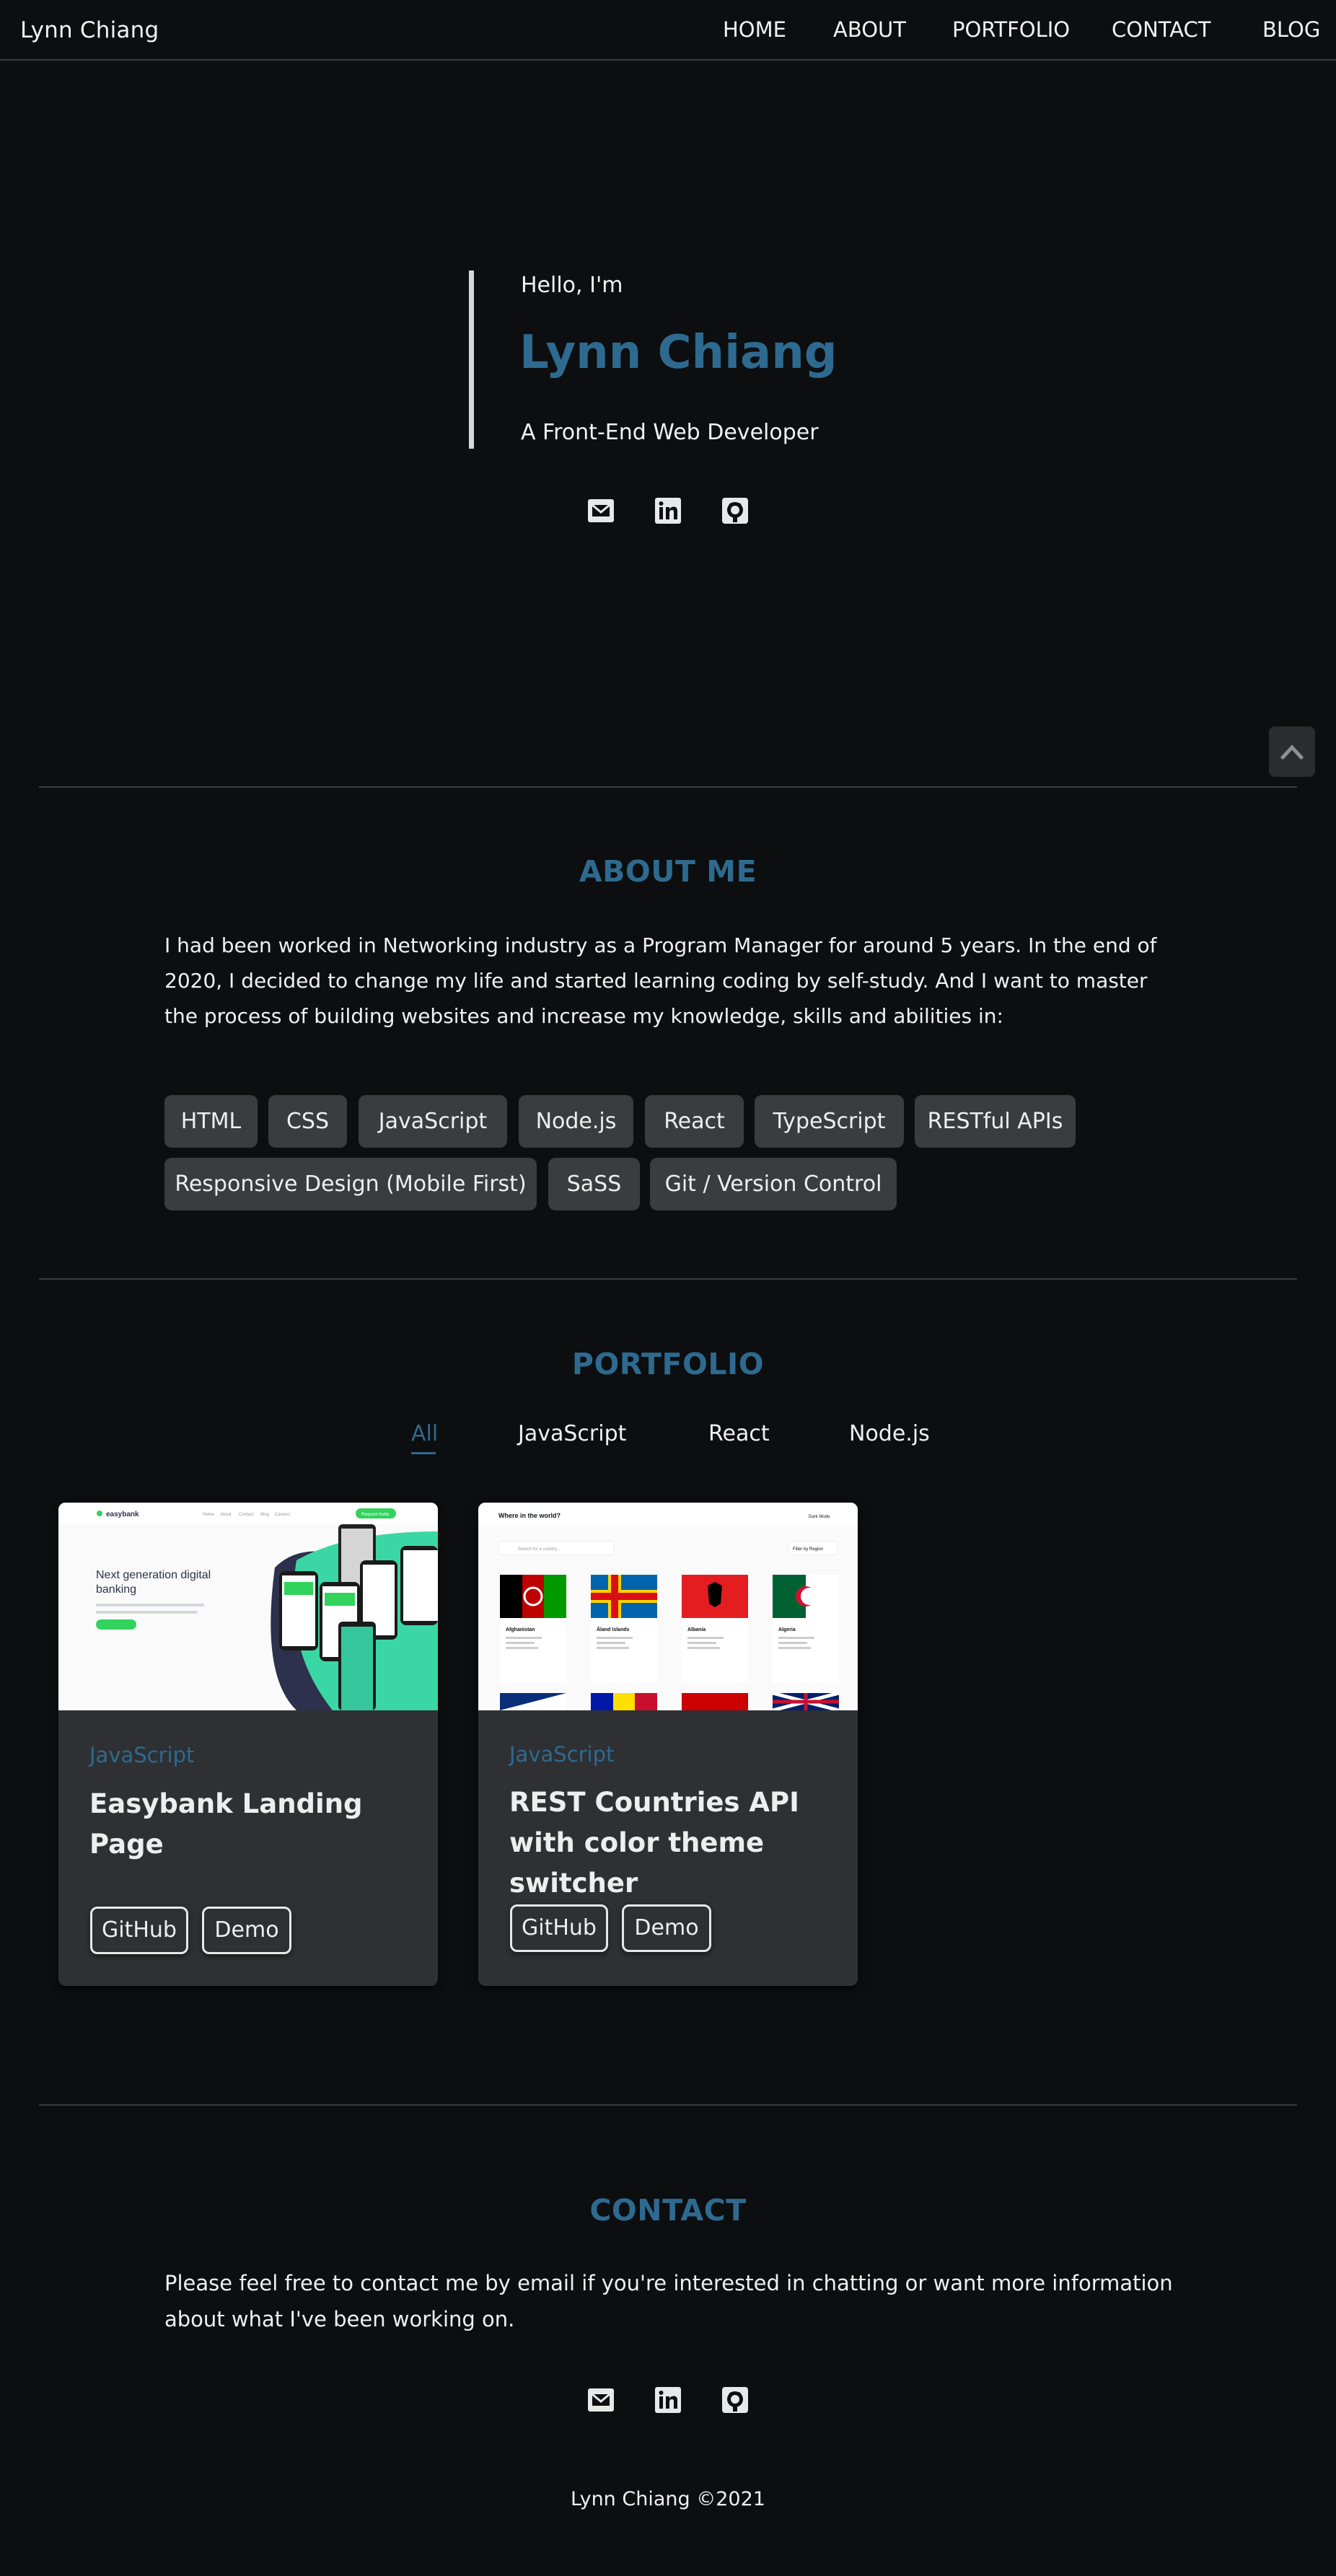 The image size is (1336, 2576). Describe the element at coordinates (308, 1121) in the screenshot. I see `skill-chip: CSS` at that location.